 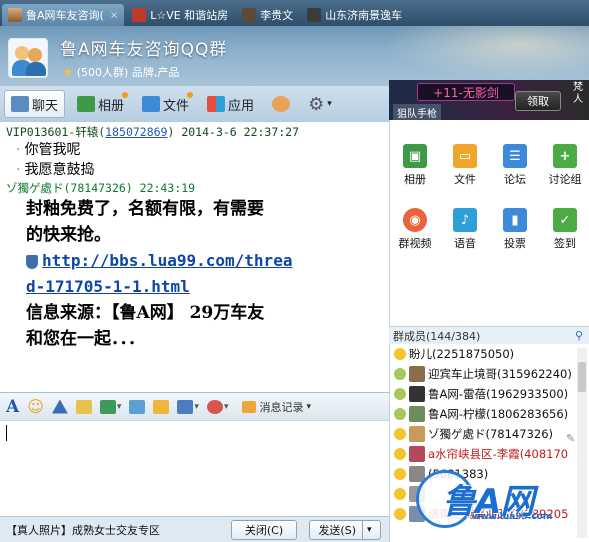 I want to click on member-item: 鲁A网-雷蓓(1962933500), so click(x=489, y=394).